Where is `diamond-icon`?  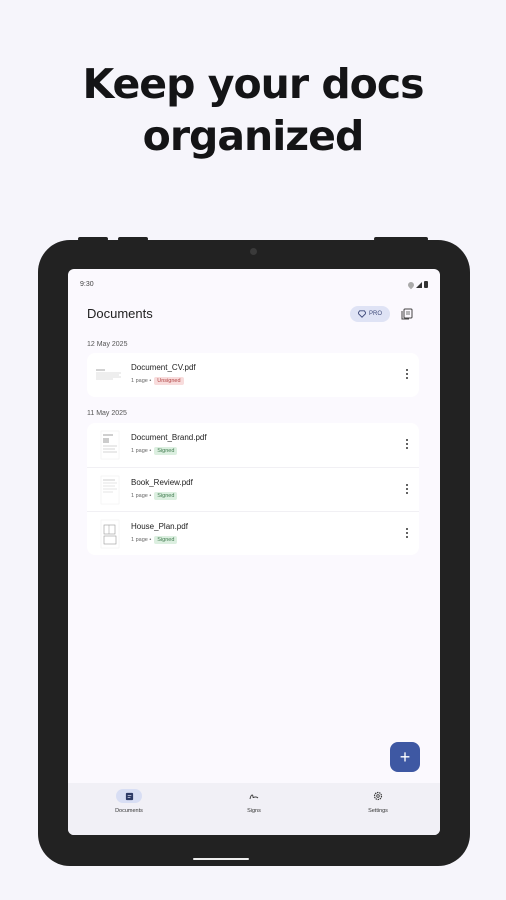
diamond-icon is located at coordinates (361, 314).